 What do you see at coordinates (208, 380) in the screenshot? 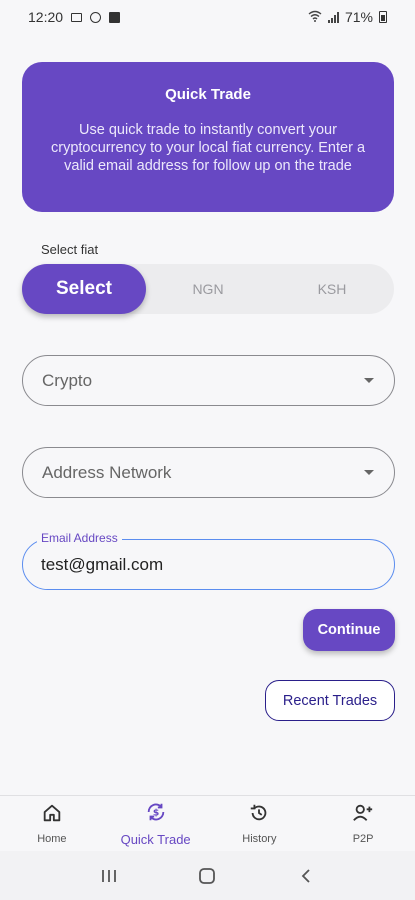
I see `crypto-dropdown: Crypto` at bounding box center [208, 380].